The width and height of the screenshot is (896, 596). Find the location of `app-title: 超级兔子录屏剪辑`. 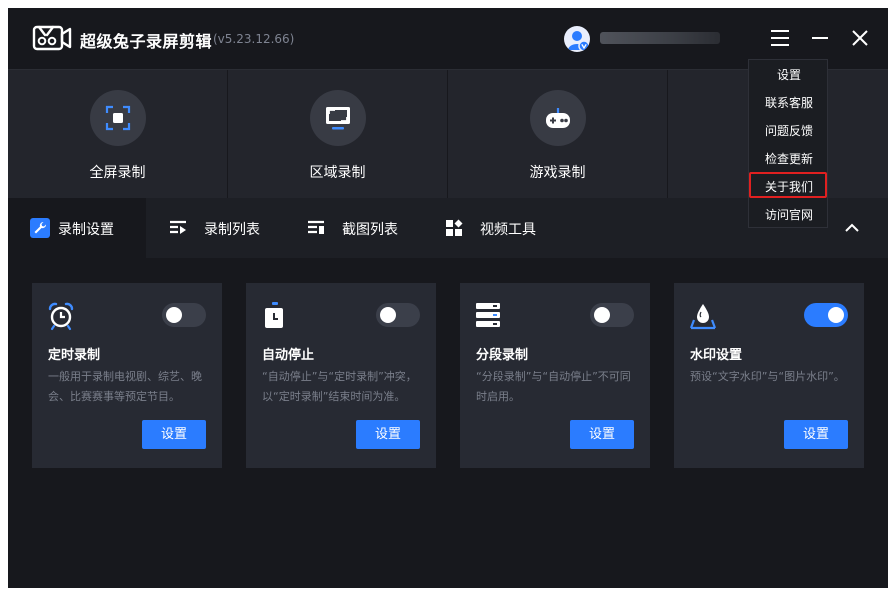

app-title: 超级兔子录屏剪辑 is located at coordinates (146, 41).